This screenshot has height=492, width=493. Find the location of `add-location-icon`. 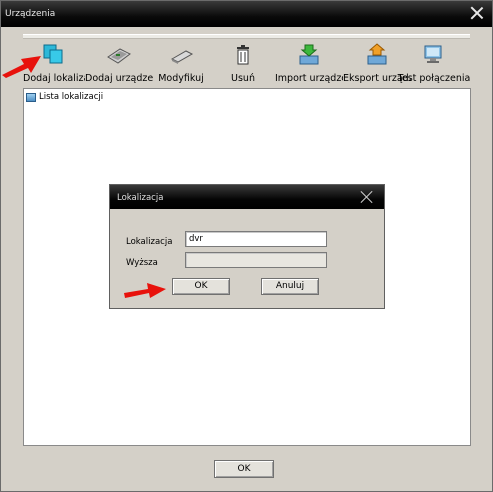

add-location-icon is located at coordinates (53, 54).